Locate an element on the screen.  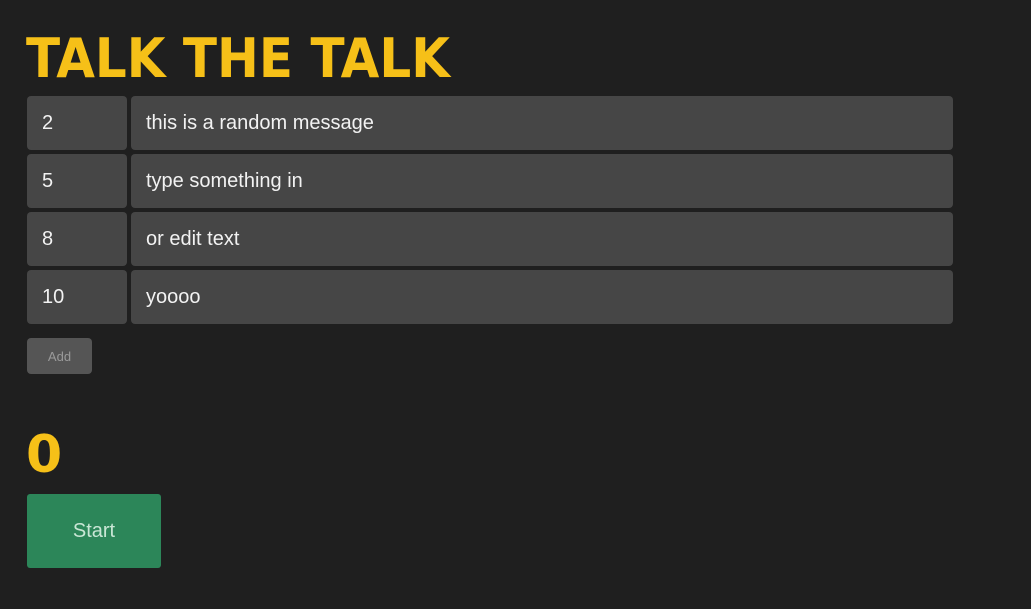
page-title: TALK THE TALK is located at coordinates (238, 58).